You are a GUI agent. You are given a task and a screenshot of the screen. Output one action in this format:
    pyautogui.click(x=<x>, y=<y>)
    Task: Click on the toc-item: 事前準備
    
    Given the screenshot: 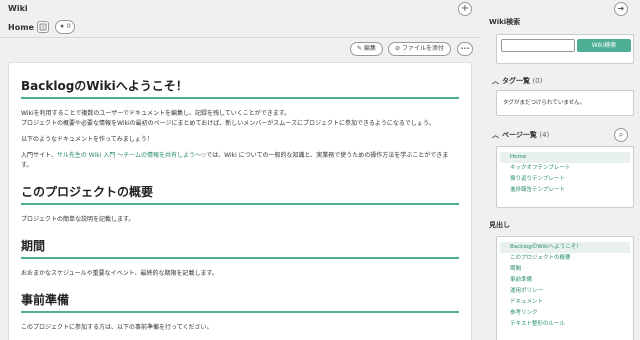 What is the action you would take?
    pyautogui.click(x=565, y=280)
    